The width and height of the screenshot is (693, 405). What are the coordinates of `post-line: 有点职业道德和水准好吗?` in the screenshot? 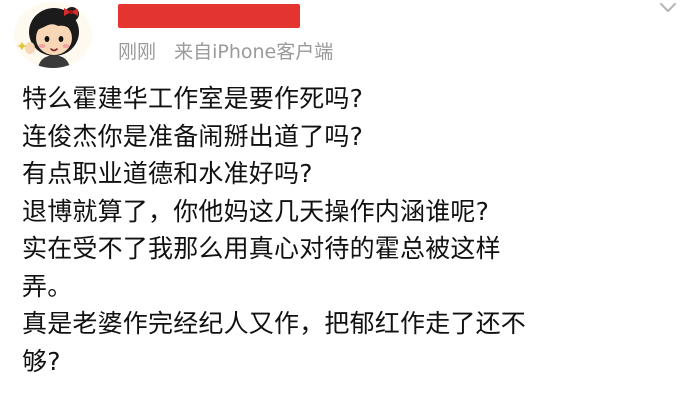 It's located at (167, 173).